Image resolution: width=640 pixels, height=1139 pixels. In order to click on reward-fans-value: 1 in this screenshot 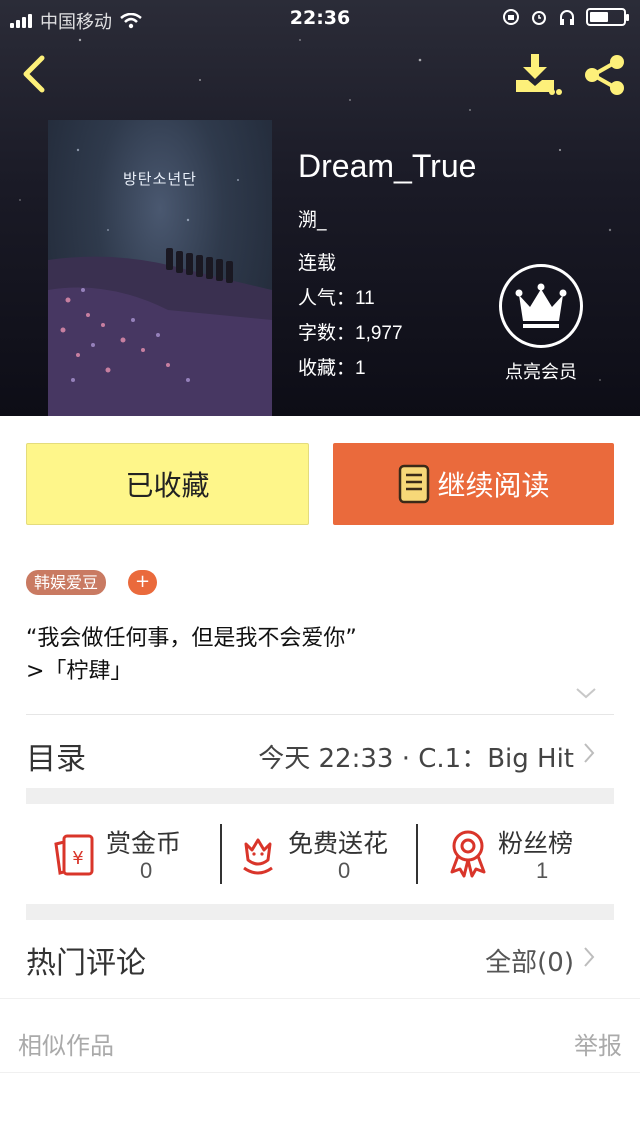, I will do `click(542, 870)`.